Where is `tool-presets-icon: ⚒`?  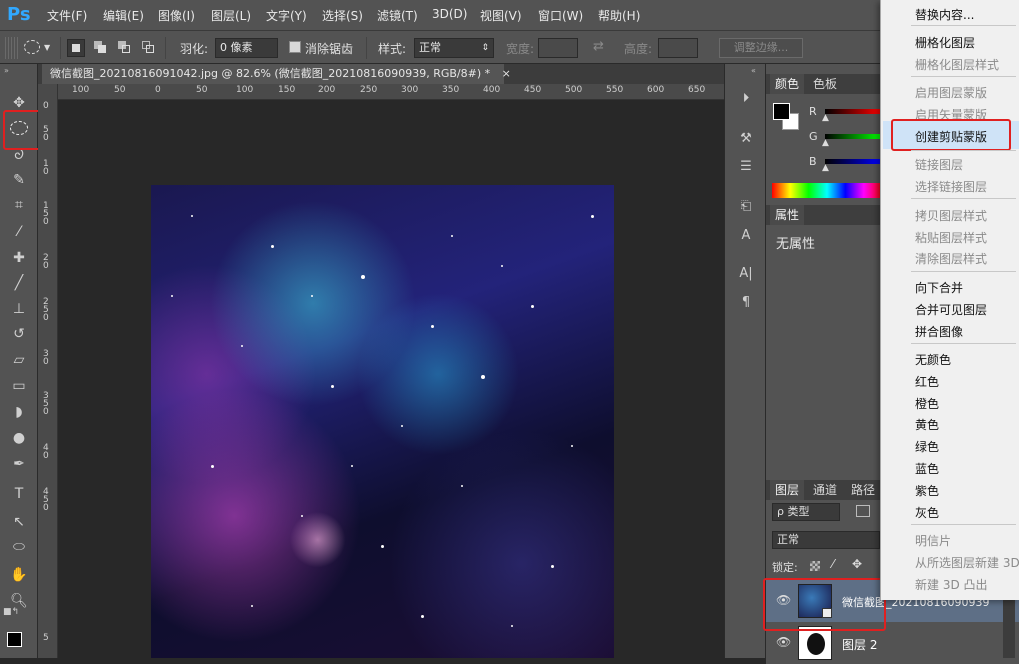 tool-presets-icon: ⚒ is located at coordinates (746, 139).